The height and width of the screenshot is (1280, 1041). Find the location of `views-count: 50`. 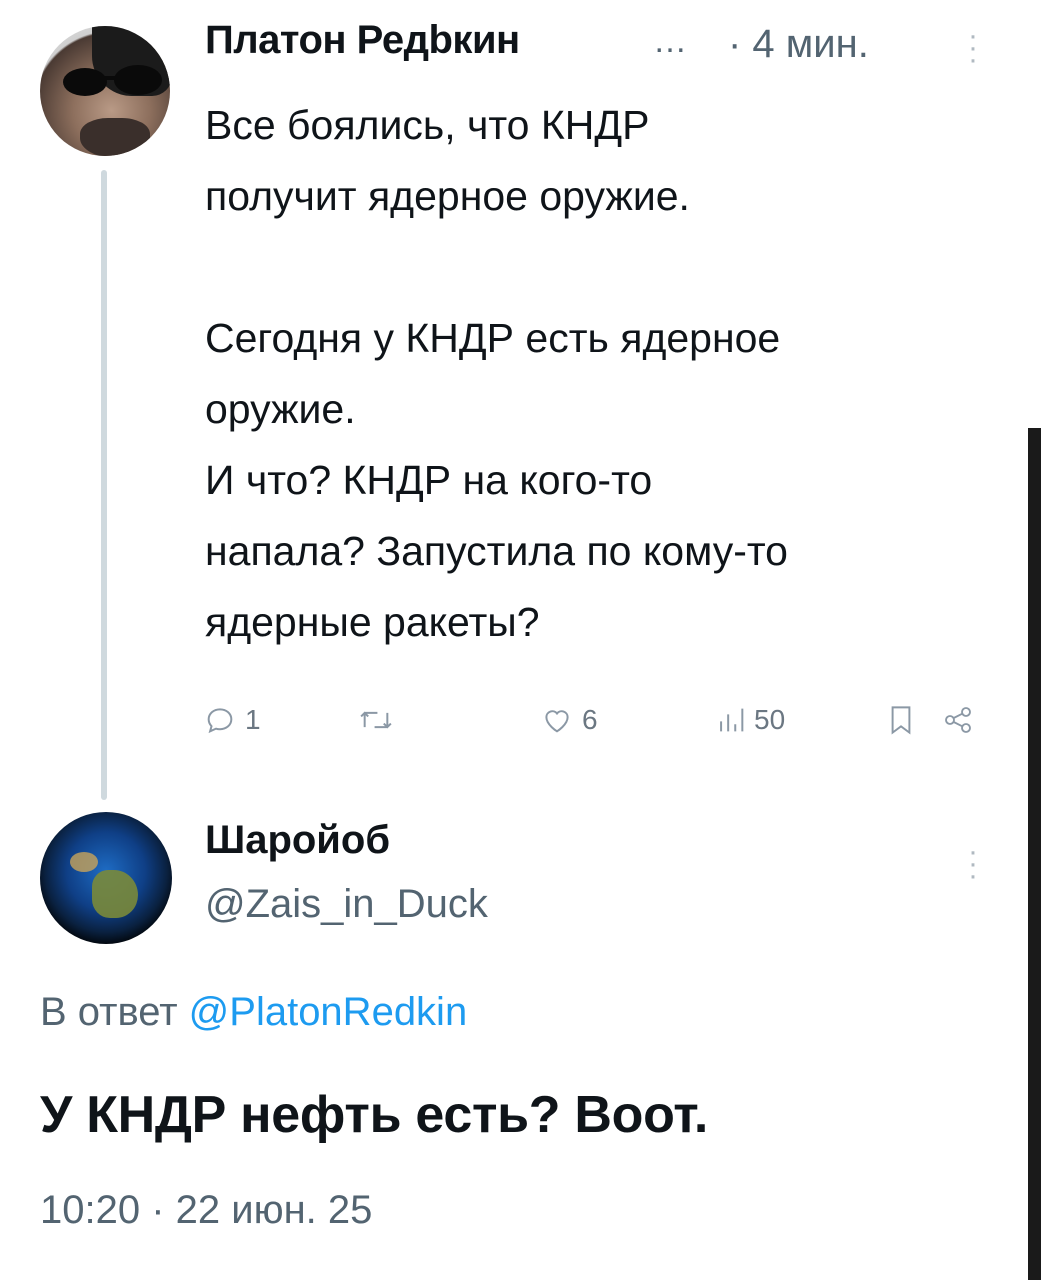

views-count: 50 is located at coordinates (770, 719).